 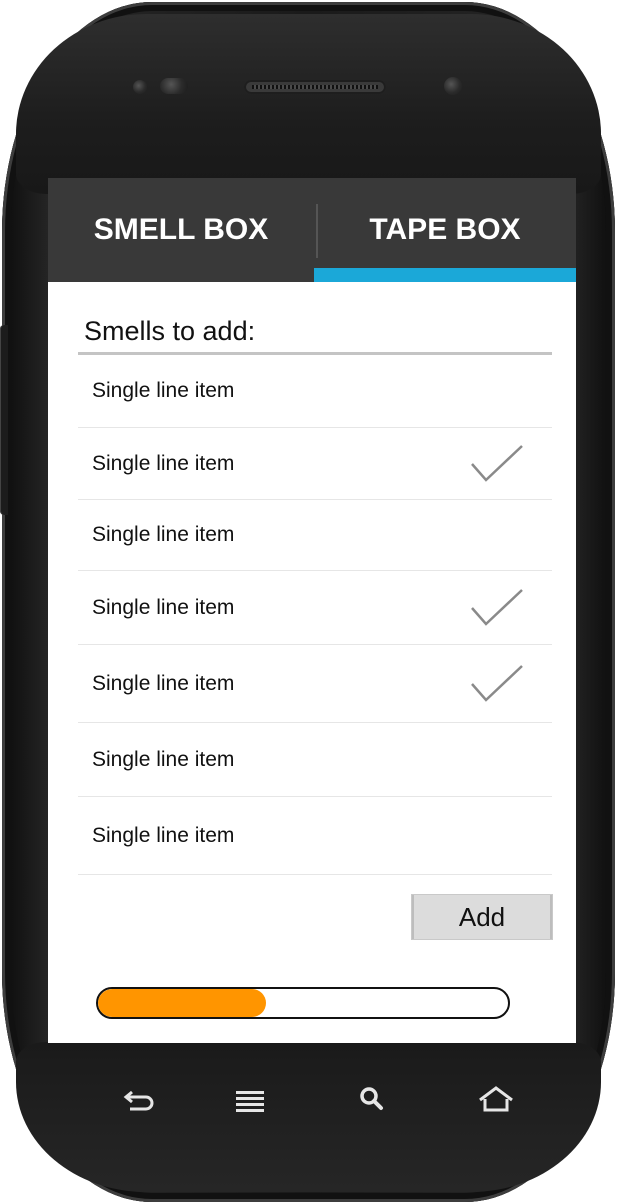 What do you see at coordinates (453, 86) in the screenshot?
I see `front-camera-icon` at bounding box center [453, 86].